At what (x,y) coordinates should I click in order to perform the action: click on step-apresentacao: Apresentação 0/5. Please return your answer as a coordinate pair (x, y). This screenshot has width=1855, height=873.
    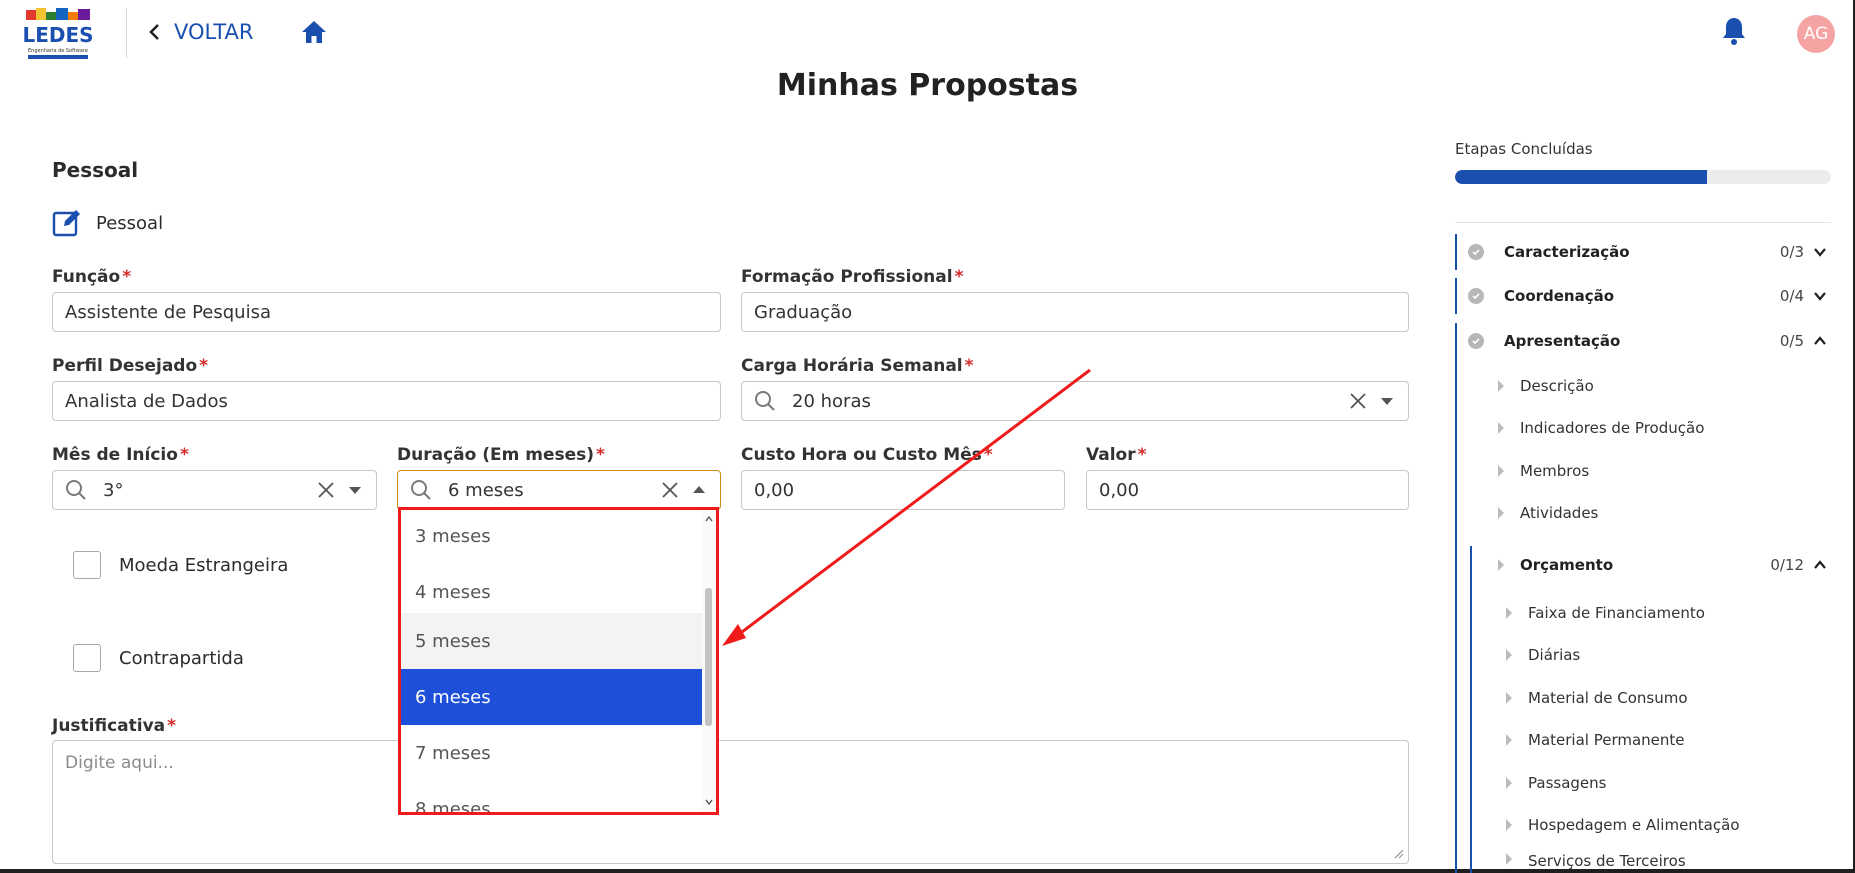
    Looking at the image, I should click on (1648, 341).